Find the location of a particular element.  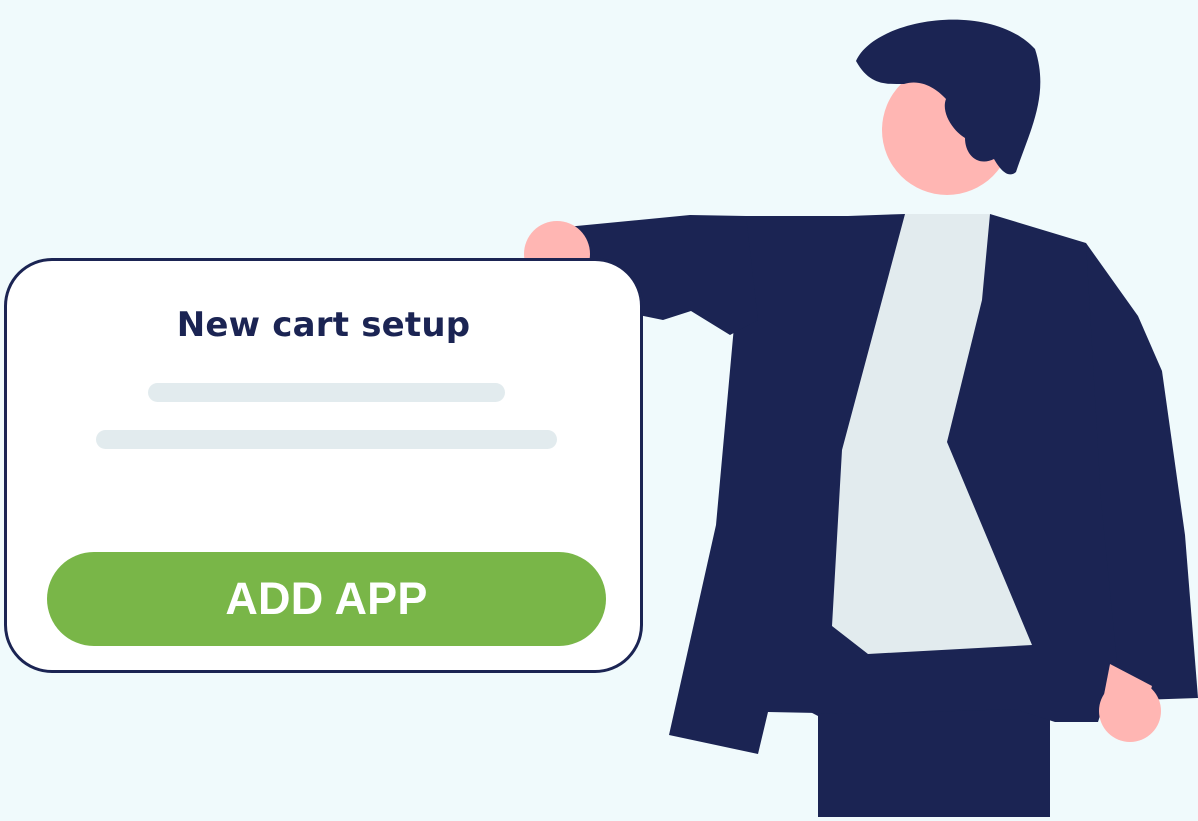

placeholder-line-long is located at coordinates (326, 439).